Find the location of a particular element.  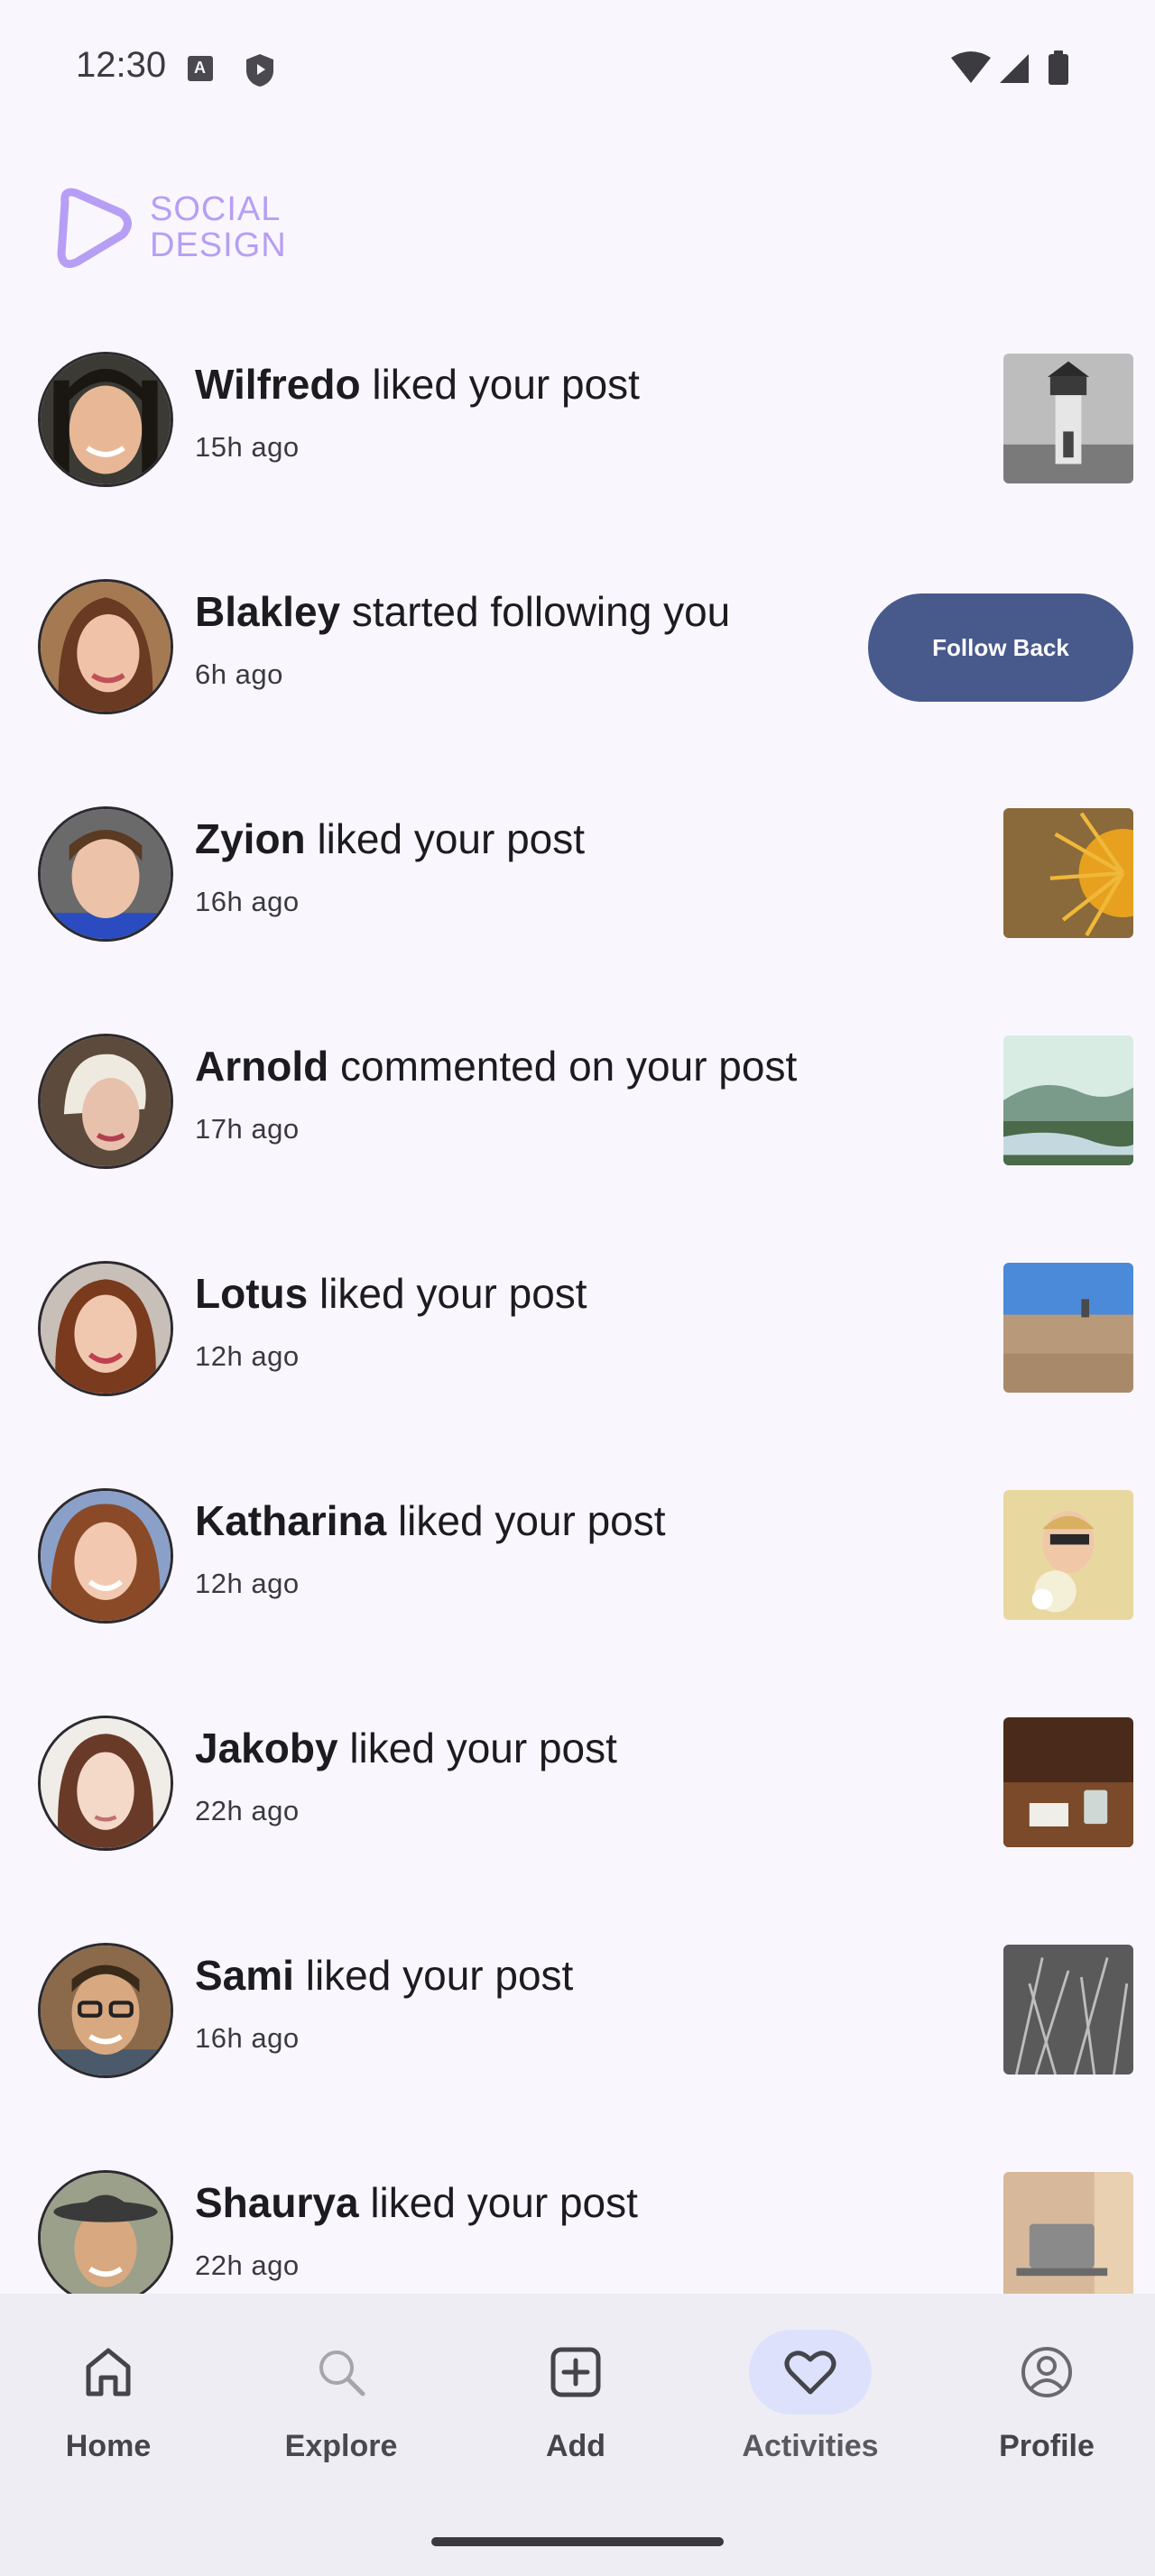

logo-text: SOCIAL DESIGN is located at coordinates (218, 227).